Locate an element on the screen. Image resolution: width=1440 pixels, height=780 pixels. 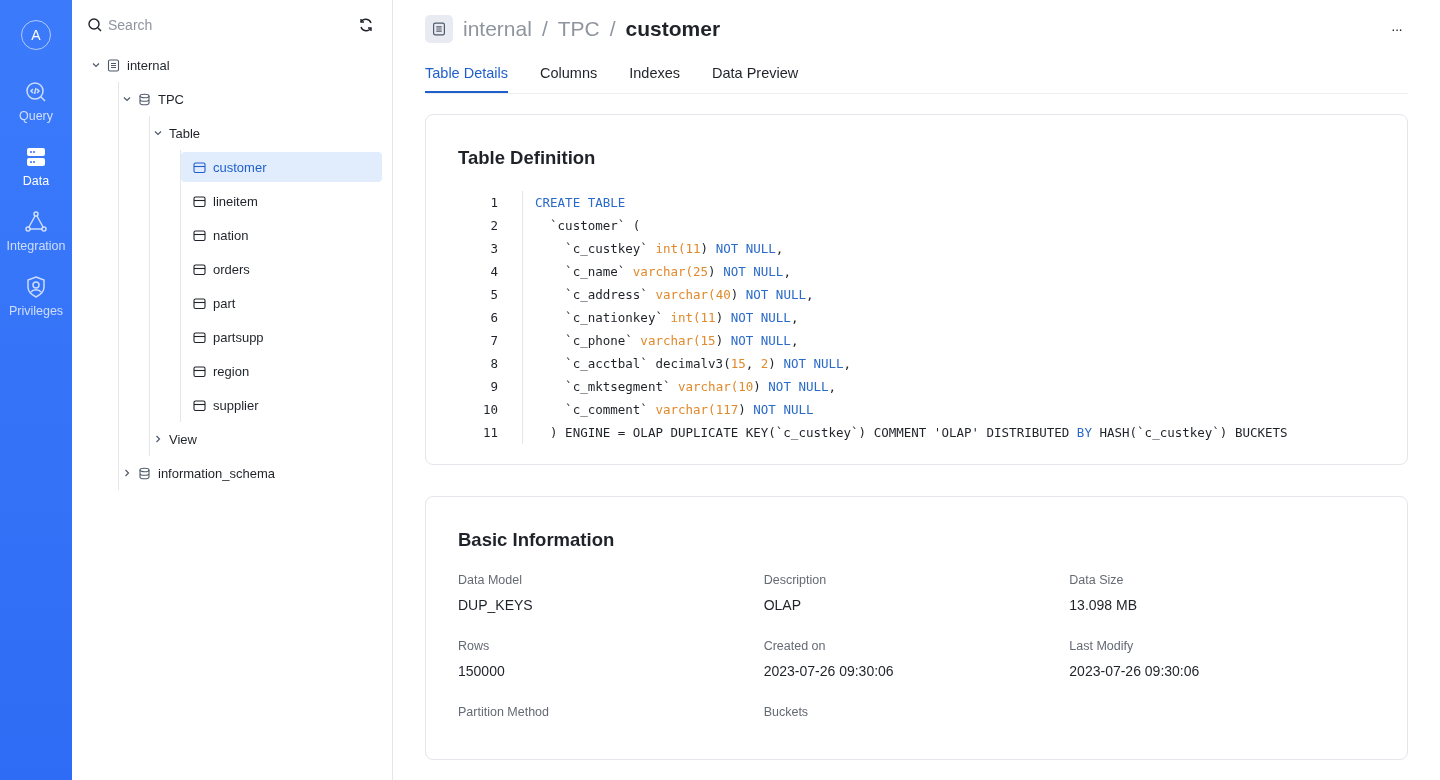
code-line: `c_nationkey` int(11) NOT NULL, is located at coordinates (660, 317).